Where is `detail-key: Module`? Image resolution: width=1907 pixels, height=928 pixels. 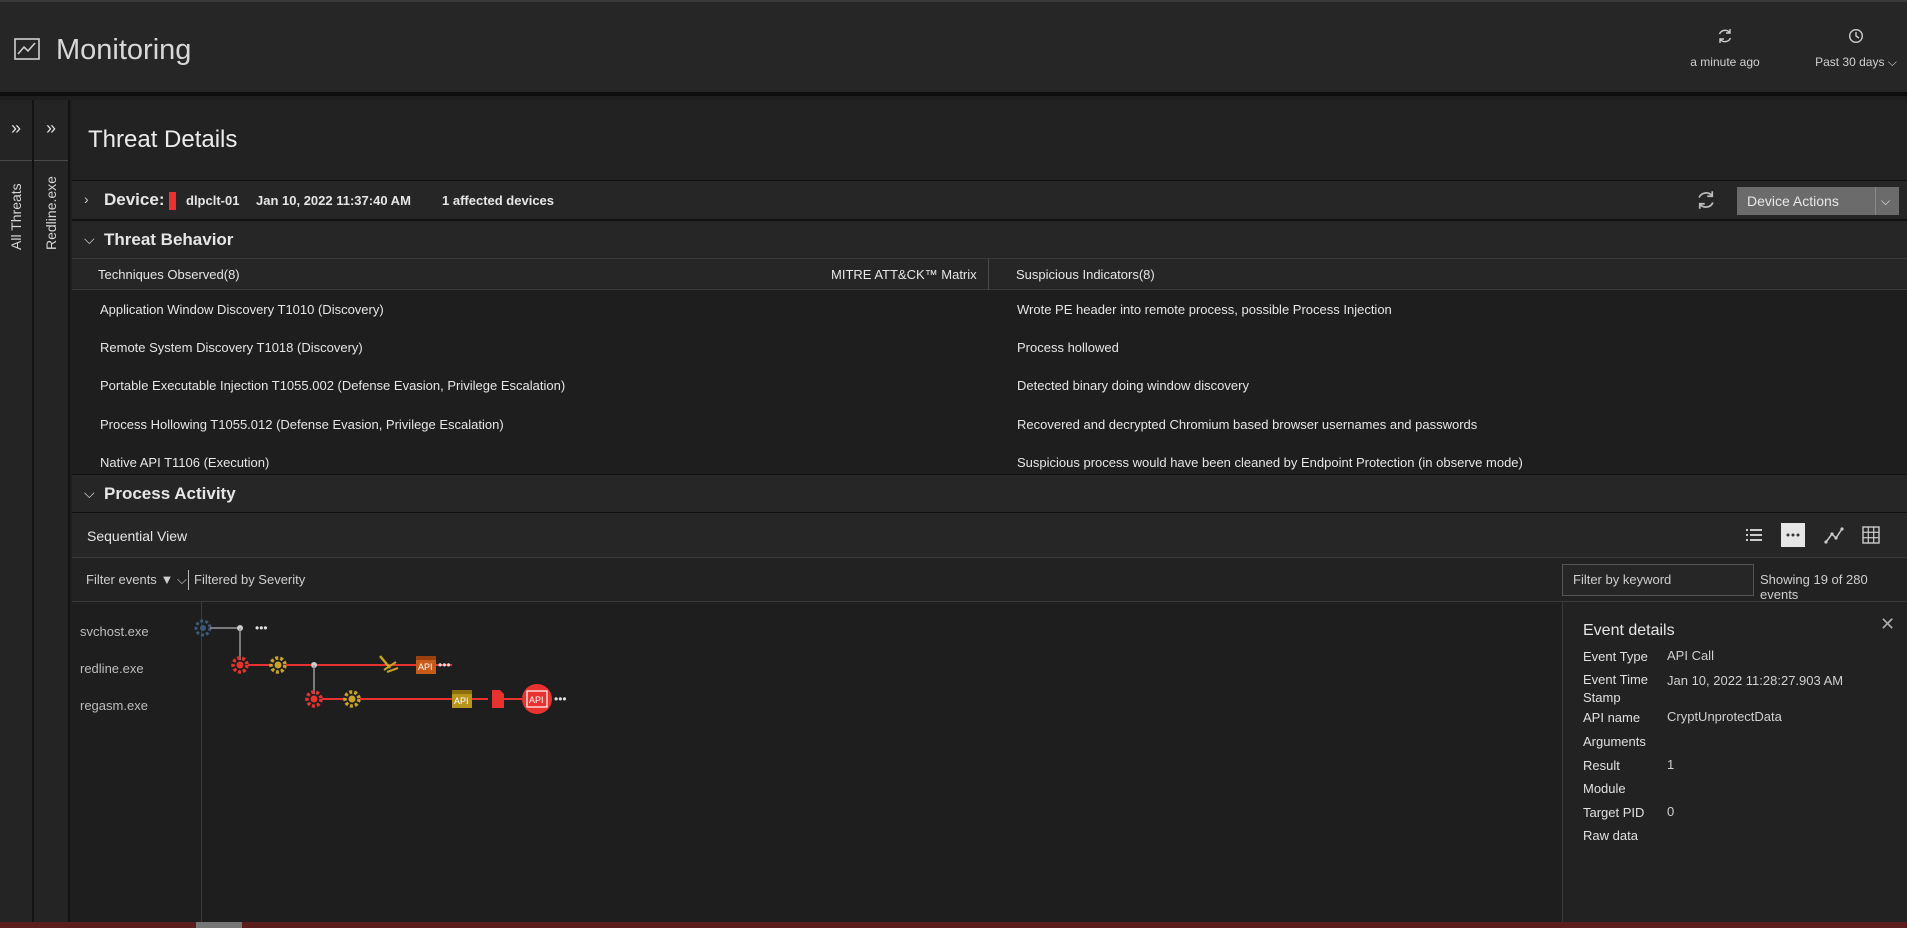
detail-key: Module is located at coordinates (1604, 788).